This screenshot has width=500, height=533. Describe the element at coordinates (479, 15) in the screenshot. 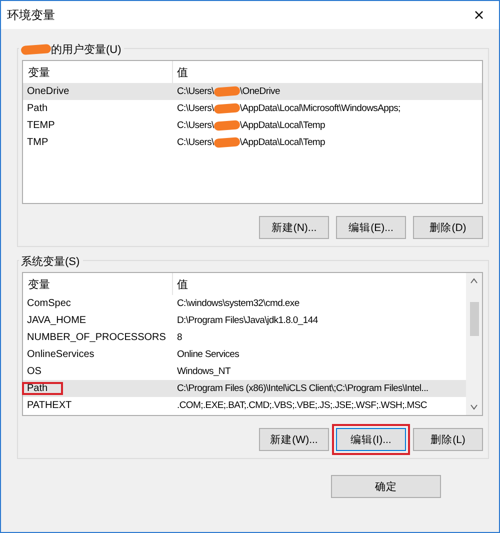

I see `close-button: ×` at that location.